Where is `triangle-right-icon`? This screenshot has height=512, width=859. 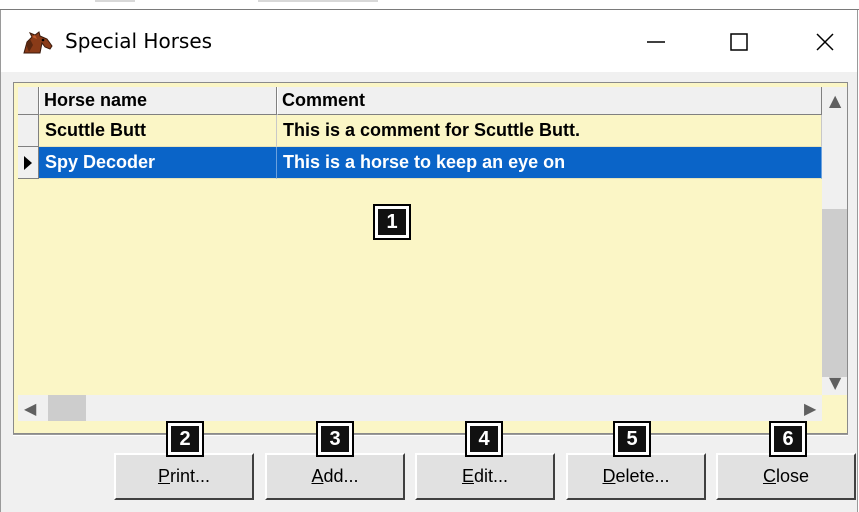 triangle-right-icon is located at coordinates (28, 162).